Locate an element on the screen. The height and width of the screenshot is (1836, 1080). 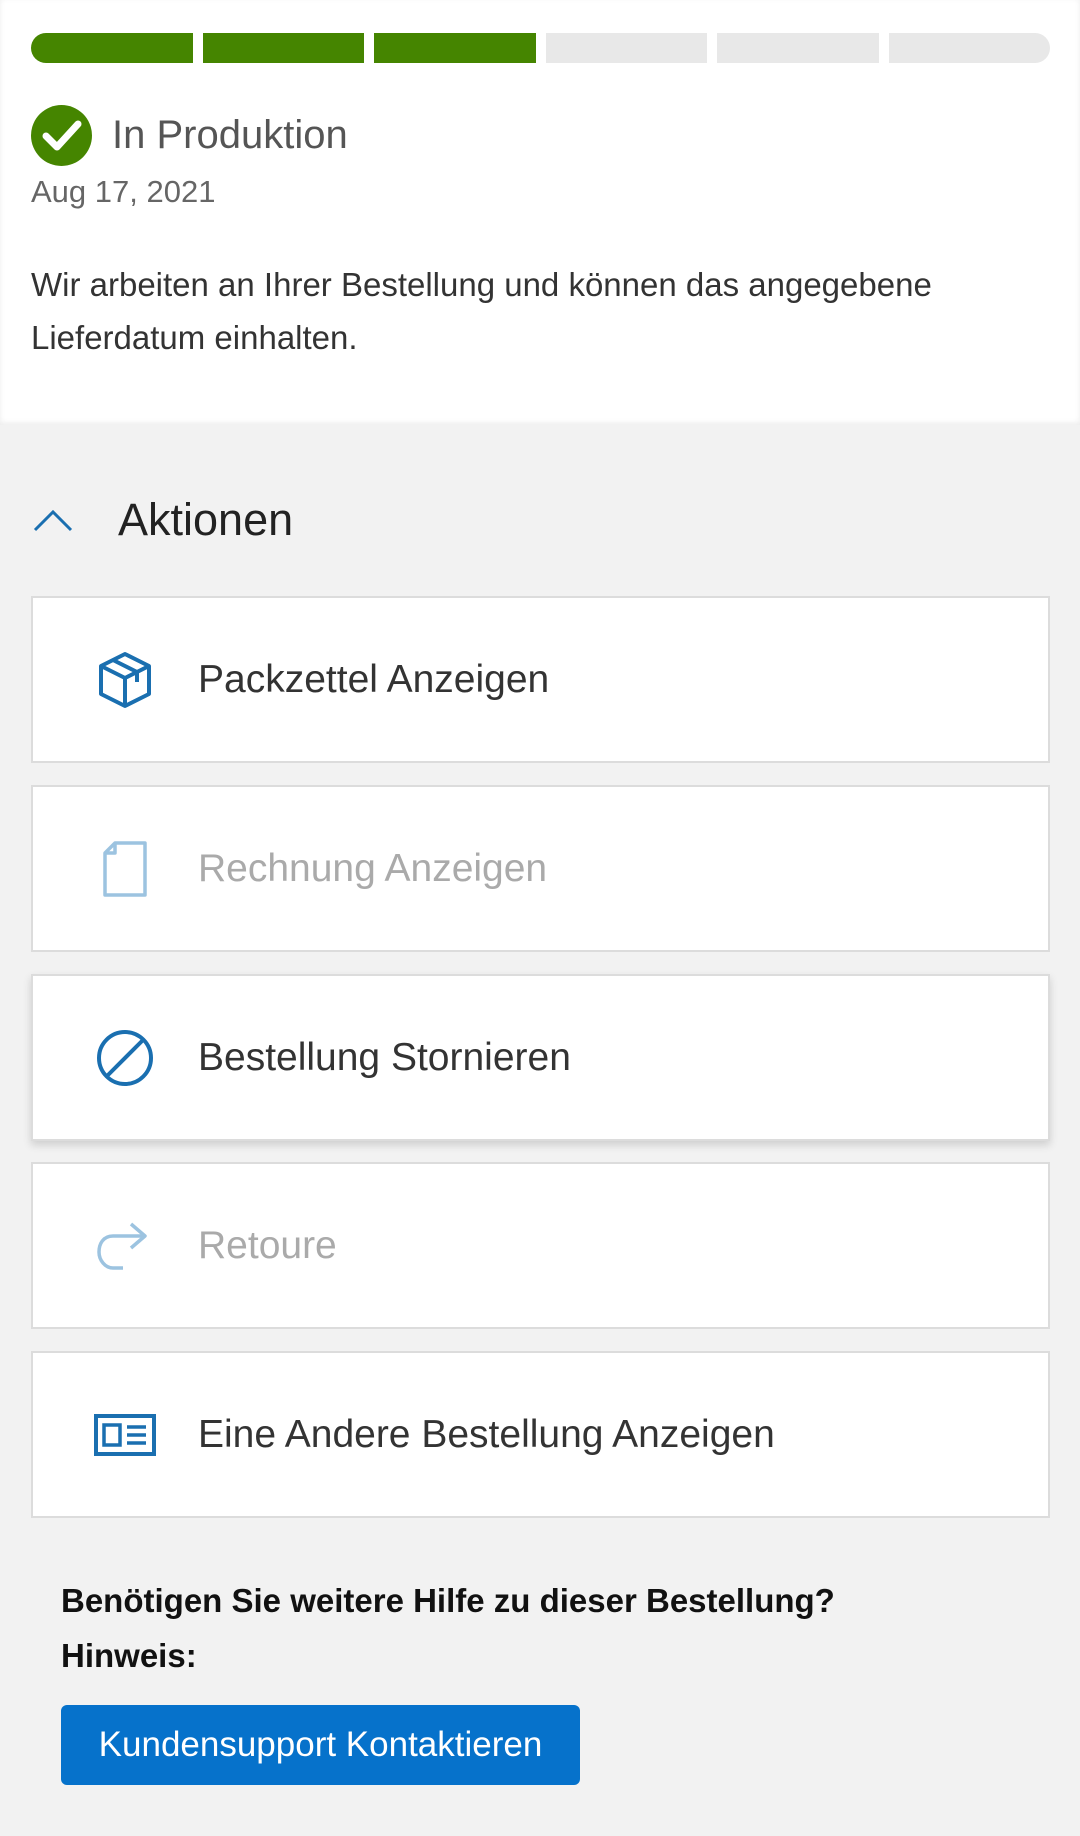
status-title: In Produktion is located at coordinates (230, 134).